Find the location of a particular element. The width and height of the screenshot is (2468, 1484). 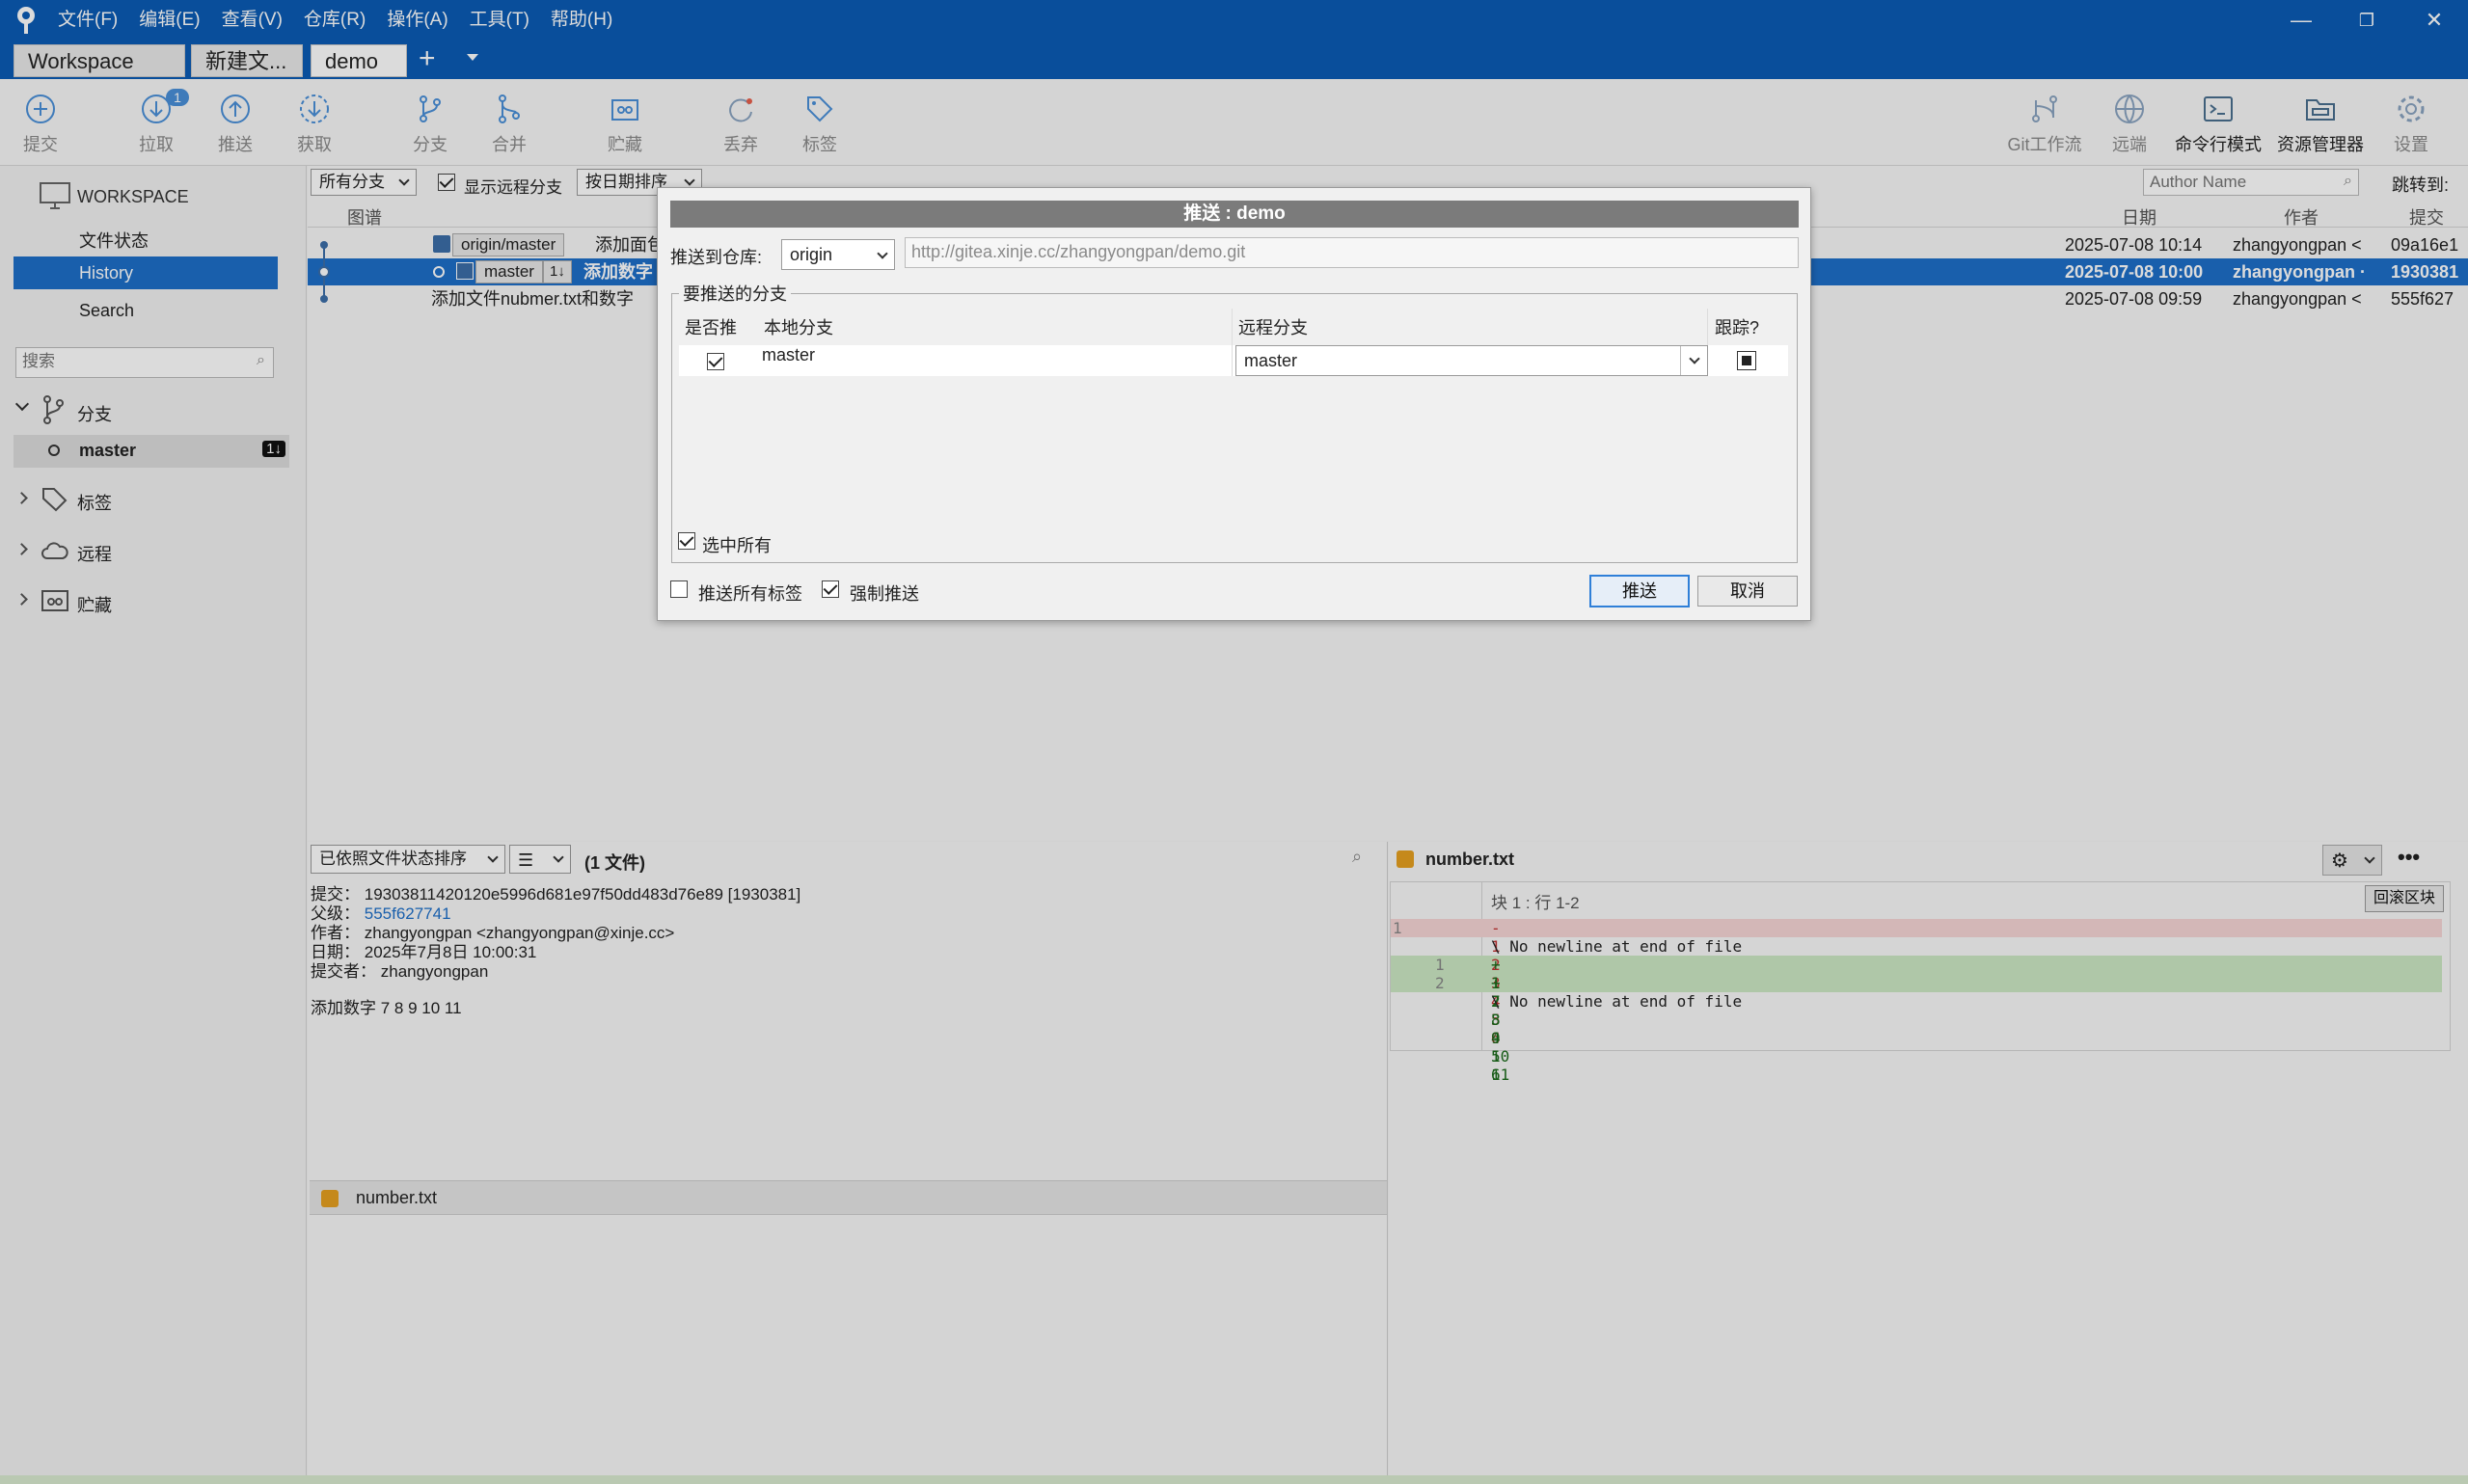

force-push-check is located at coordinates (830, 589).